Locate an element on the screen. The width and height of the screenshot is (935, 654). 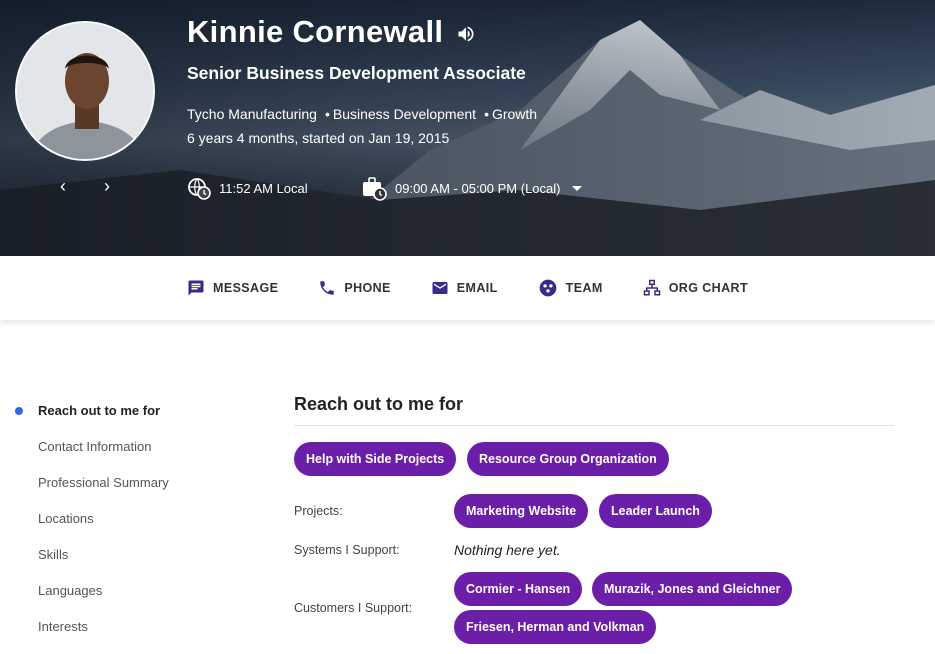
customers-label: Customers I Support: is located at coordinates (353, 608).